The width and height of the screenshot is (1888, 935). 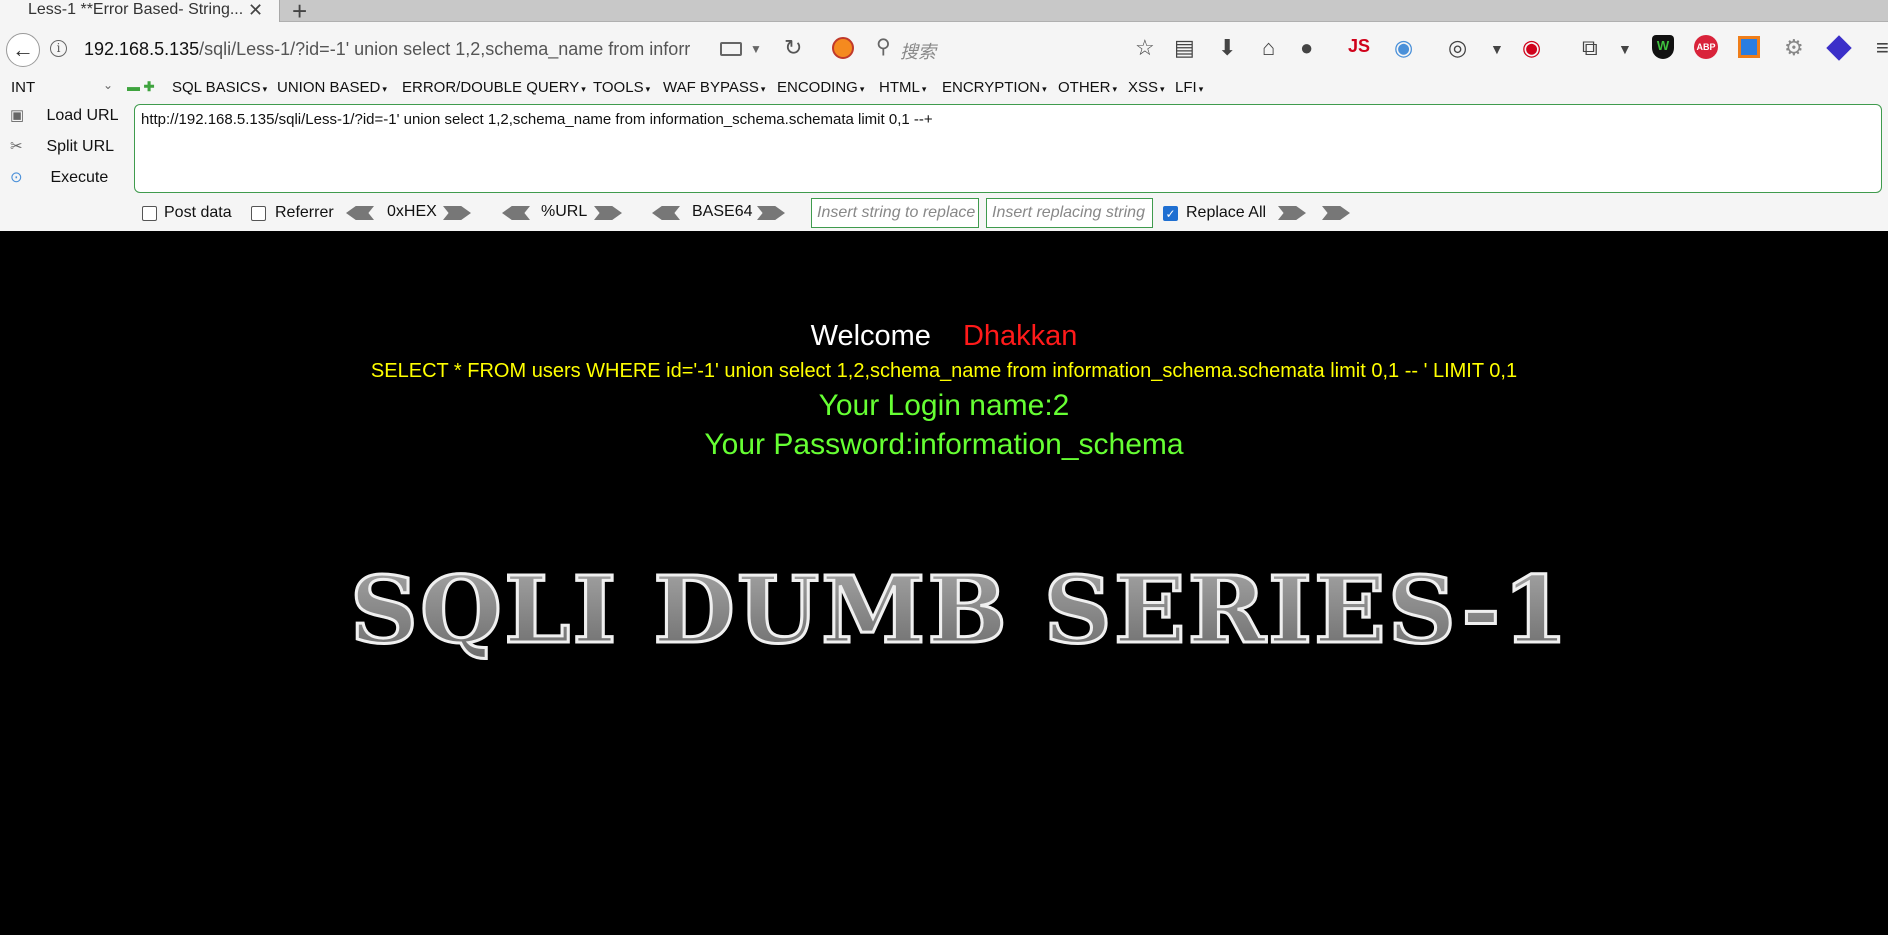 What do you see at coordinates (516, 213) in the screenshot?
I see `url-decode-arrow-icon` at bounding box center [516, 213].